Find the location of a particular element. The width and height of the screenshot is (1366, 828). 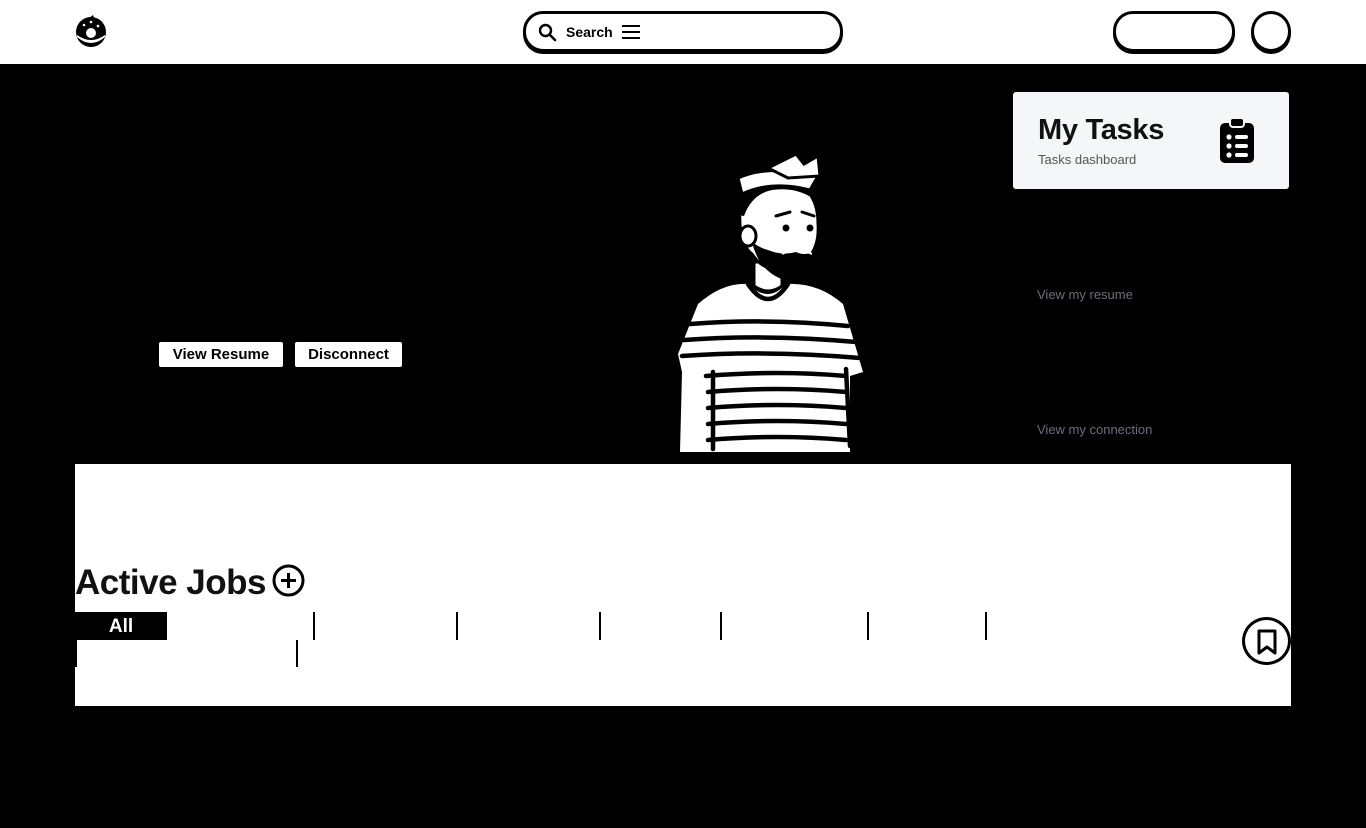

donut-logo-icon is located at coordinates (91, 32).